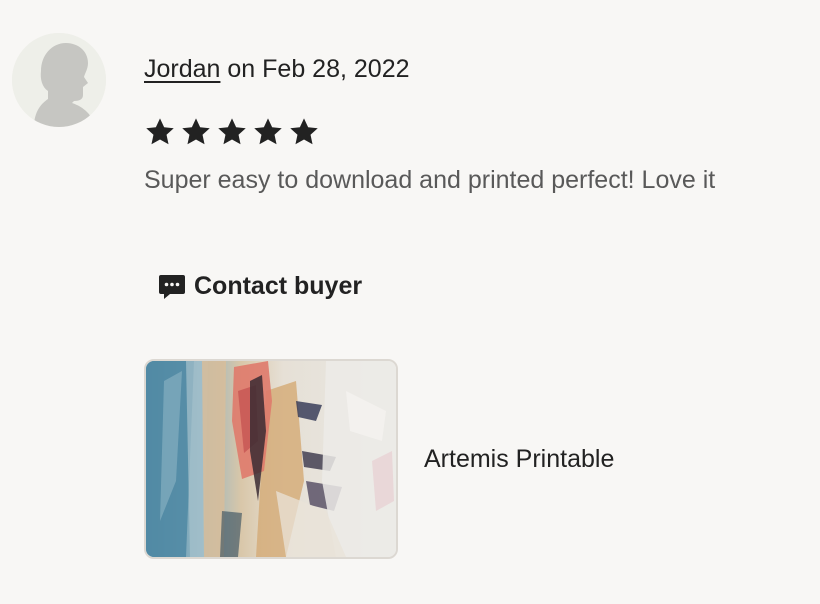 Image resolution: width=820 pixels, height=604 pixels. What do you see at coordinates (182, 69) in the screenshot?
I see `author-link: Jordan` at bounding box center [182, 69].